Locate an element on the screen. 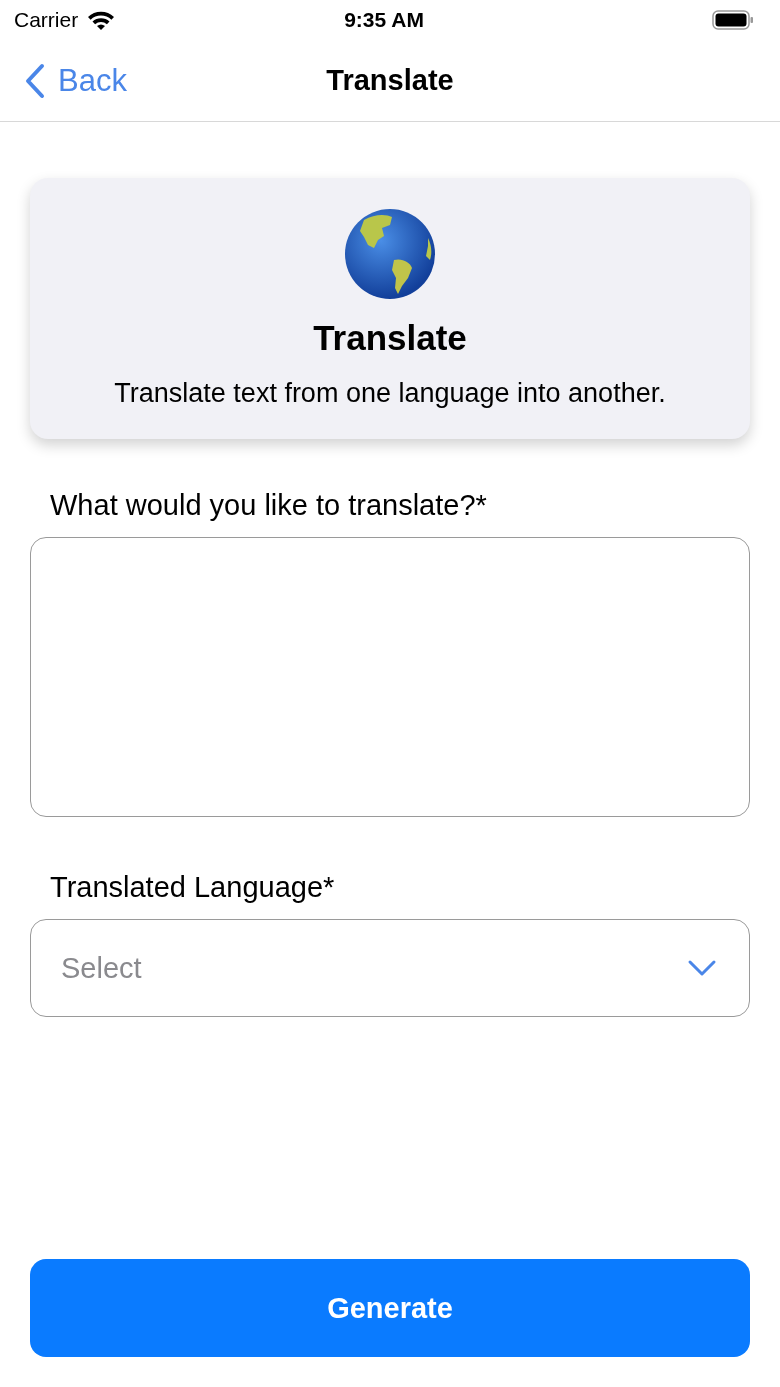 This screenshot has height=1387, width=780. card-description: Translate text from one language into another. is located at coordinates (390, 393).